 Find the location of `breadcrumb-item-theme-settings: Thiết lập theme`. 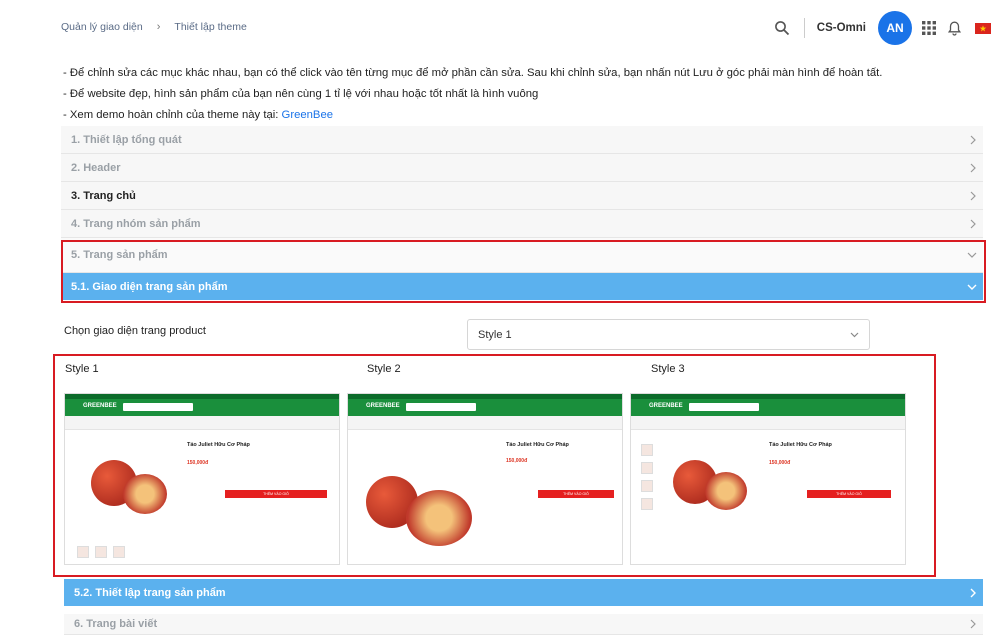

breadcrumb-item-theme-settings: Thiết lập theme is located at coordinates (210, 27).